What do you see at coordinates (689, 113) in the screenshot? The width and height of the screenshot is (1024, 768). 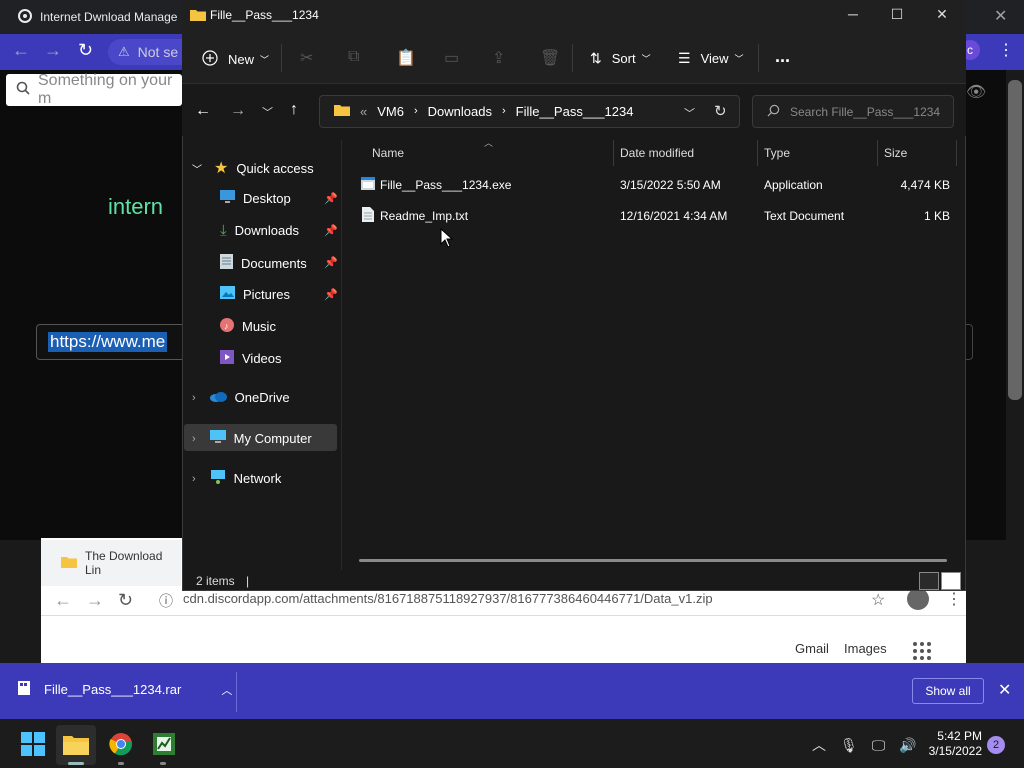 I see `address-dropdown-icon: ﹀` at bounding box center [689, 113].